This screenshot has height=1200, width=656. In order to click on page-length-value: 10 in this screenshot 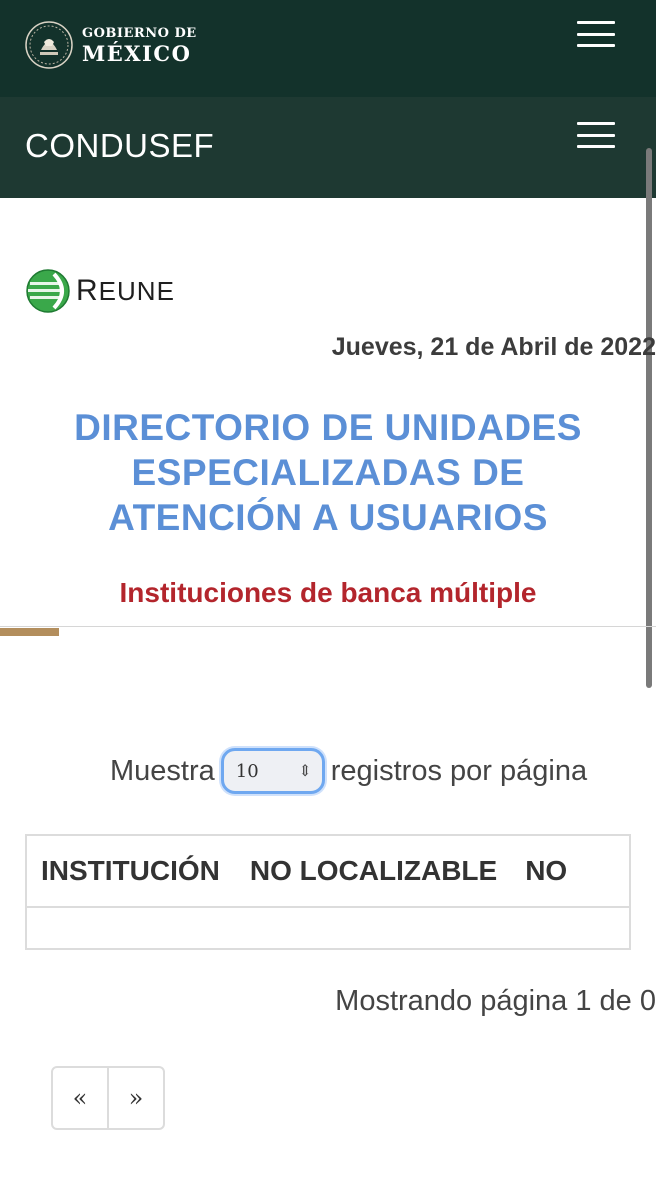, I will do `click(247, 771)`.